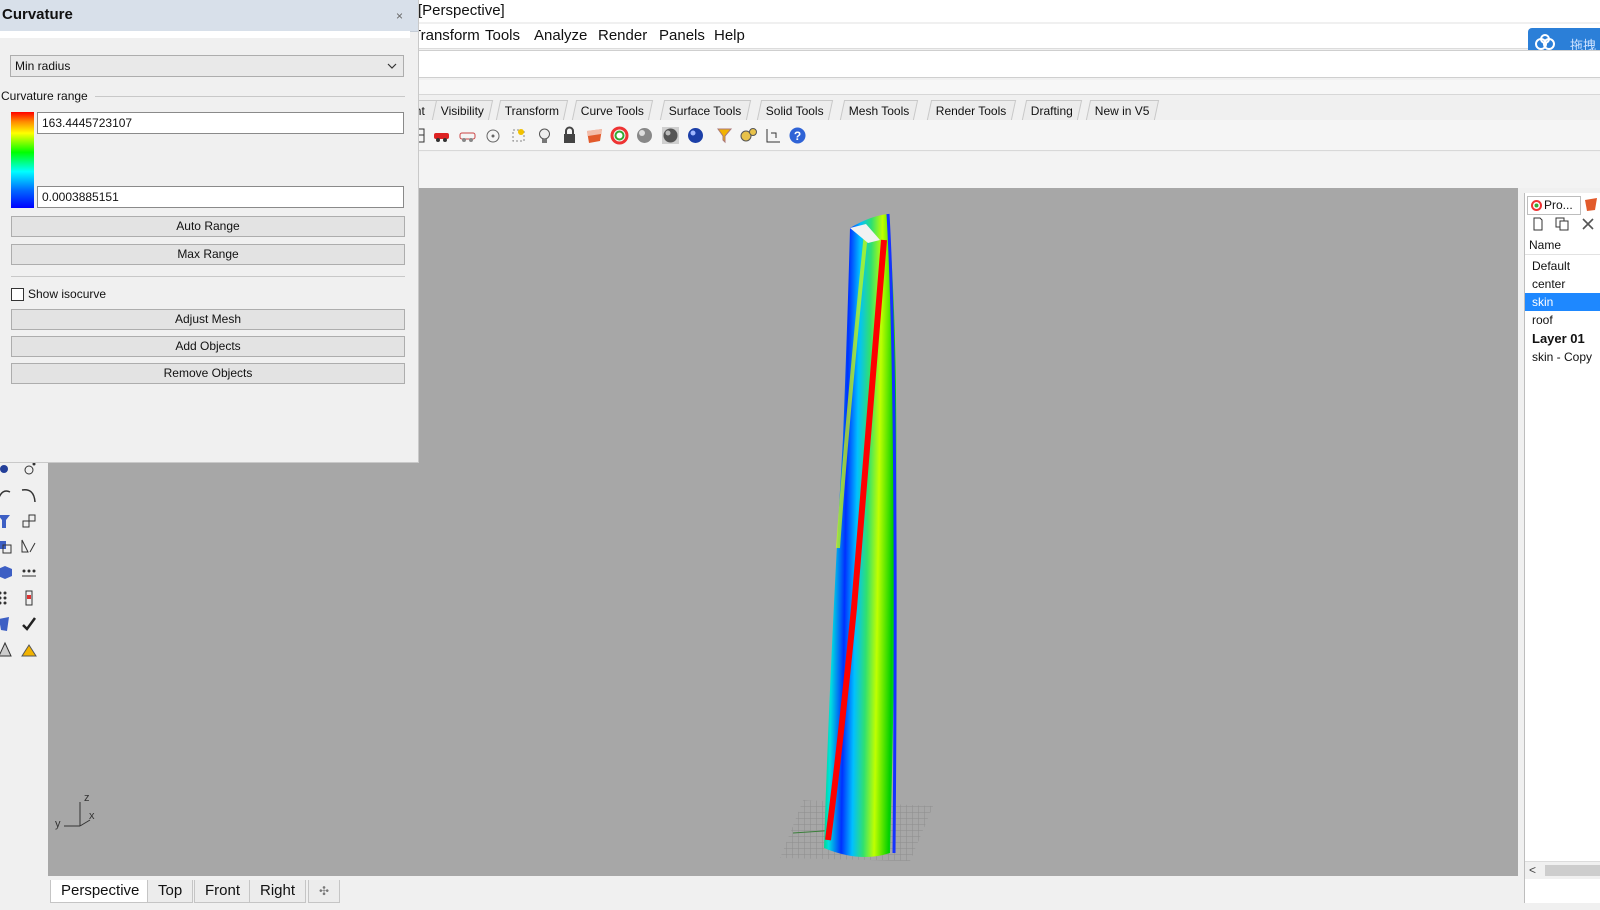 The image size is (1600, 910). Describe the element at coordinates (794, 110) in the screenshot. I see `tab-solid-tools: Solid Tools` at that location.